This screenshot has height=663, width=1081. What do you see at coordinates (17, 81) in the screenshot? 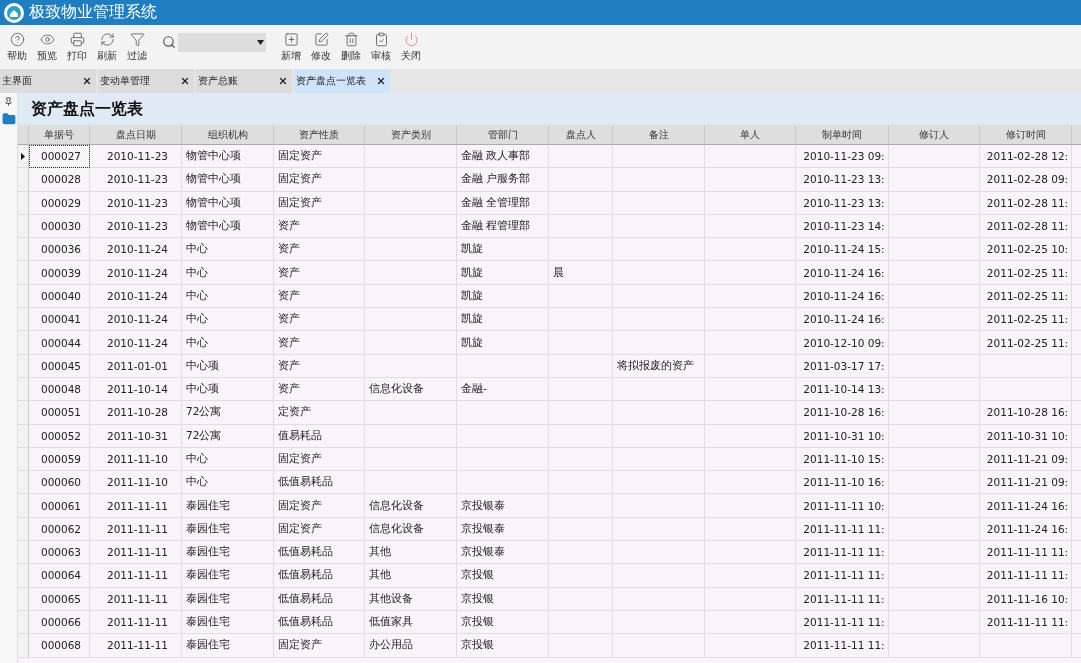
I see `tab-label: 主界面` at bounding box center [17, 81].